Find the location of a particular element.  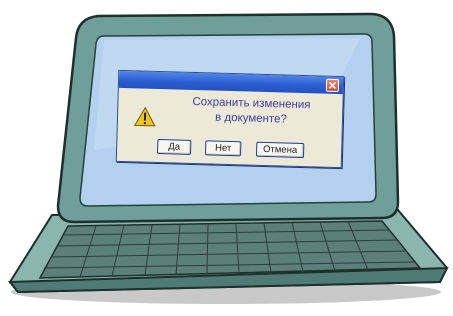

no-button: Нет is located at coordinates (223, 148).